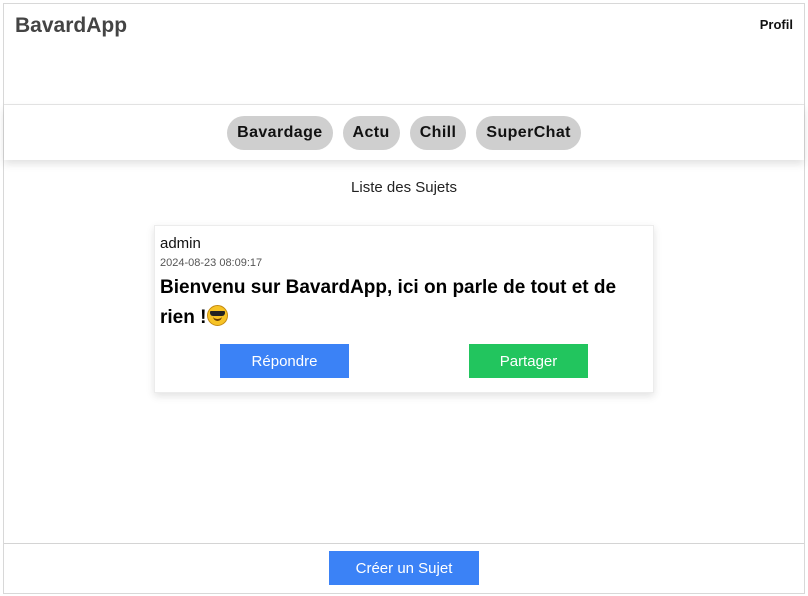  Describe the element at coordinates (218, 315) in the screenshot. I see `smiling-face-with-sunglasses-icon` at that location.